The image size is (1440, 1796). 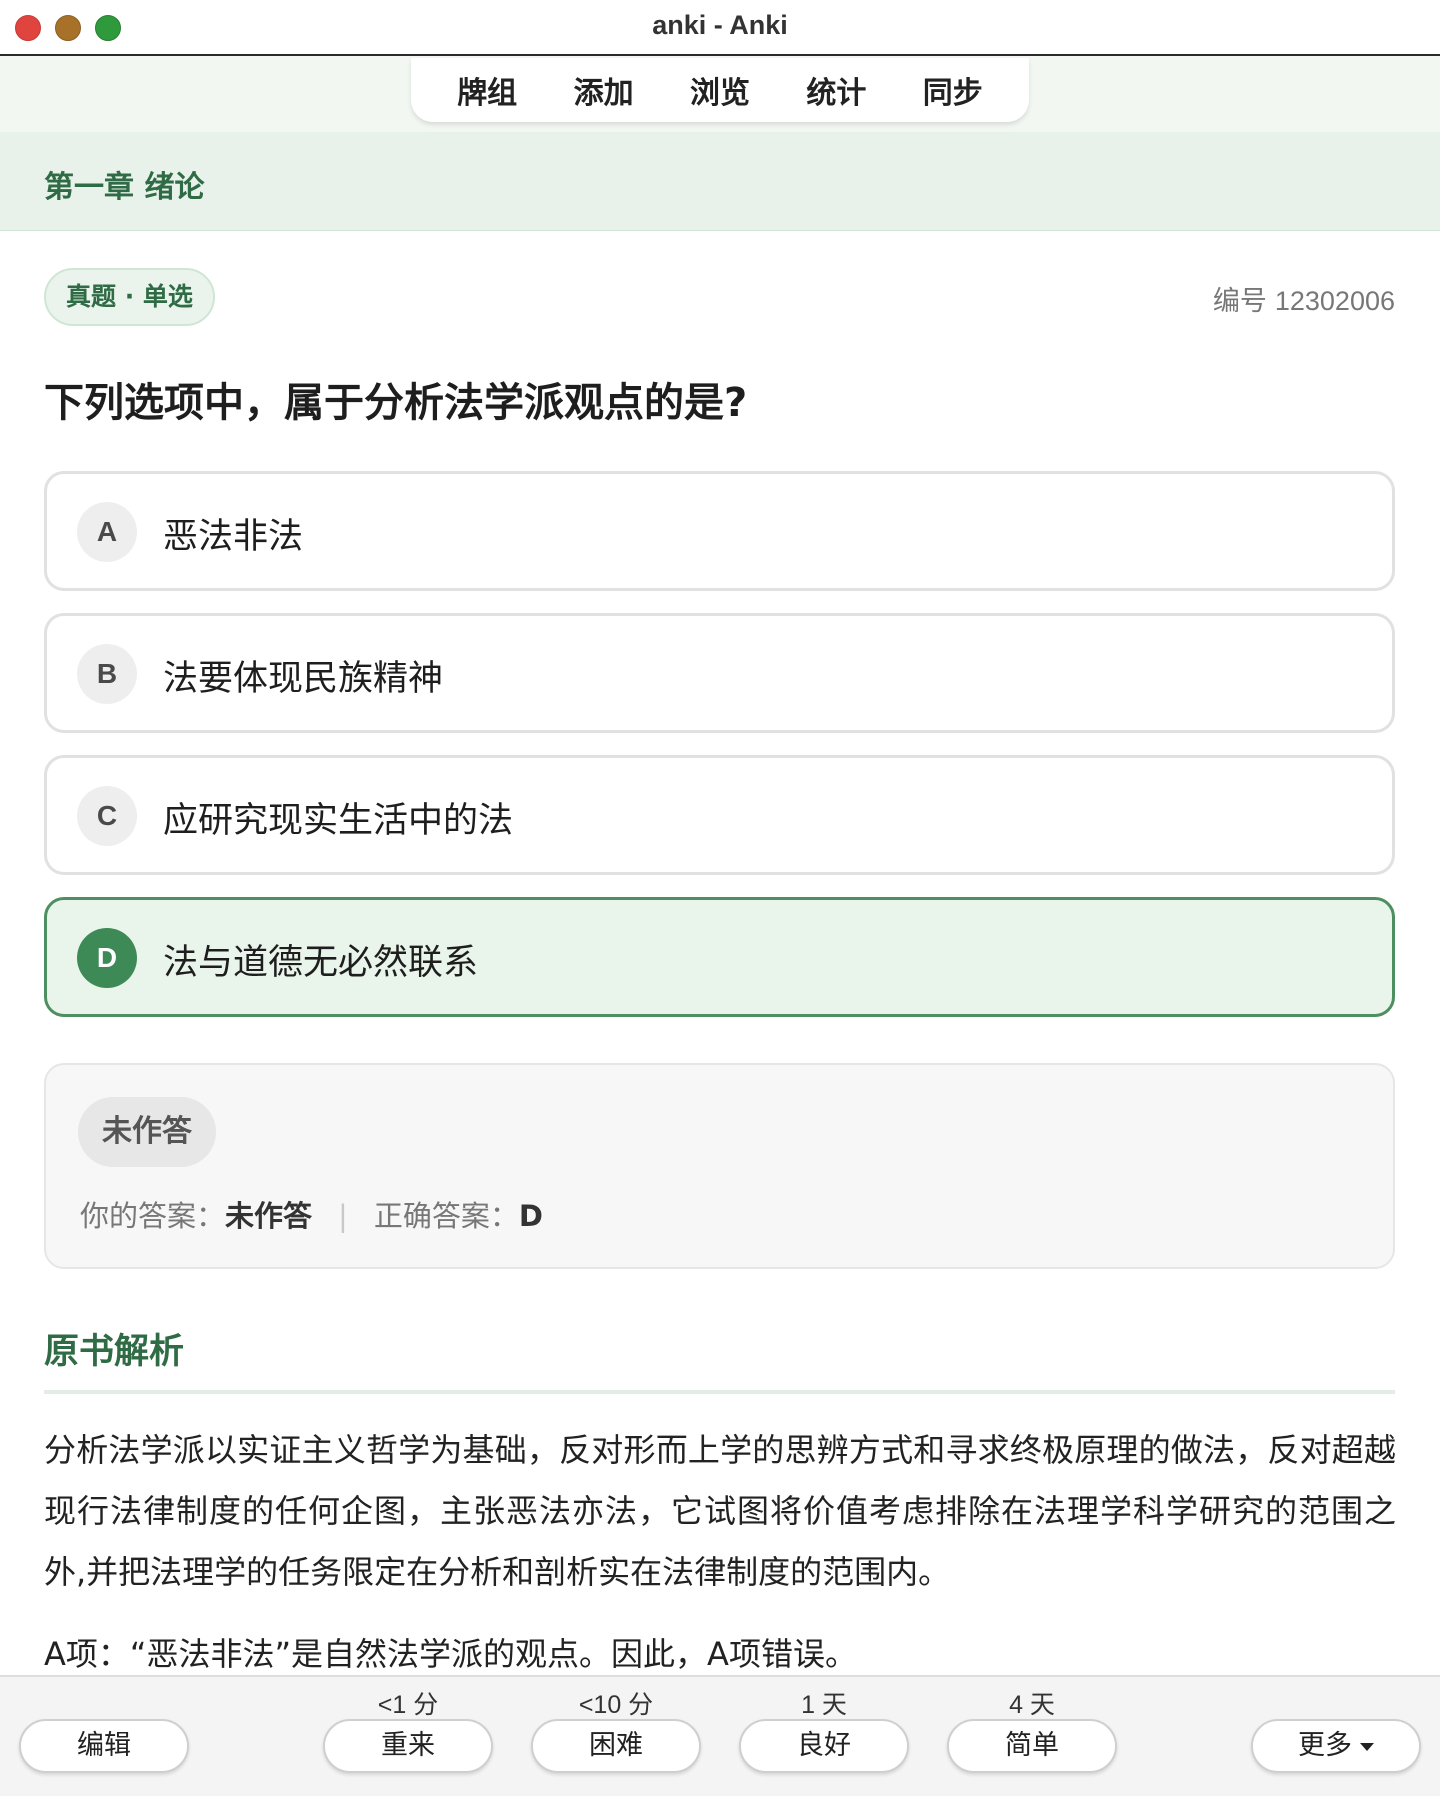 What do you see at coordinates (720, 181) in the screenshot?
I see `chapter-banner: 第一章 绪论` at bounding box center [720, 181].